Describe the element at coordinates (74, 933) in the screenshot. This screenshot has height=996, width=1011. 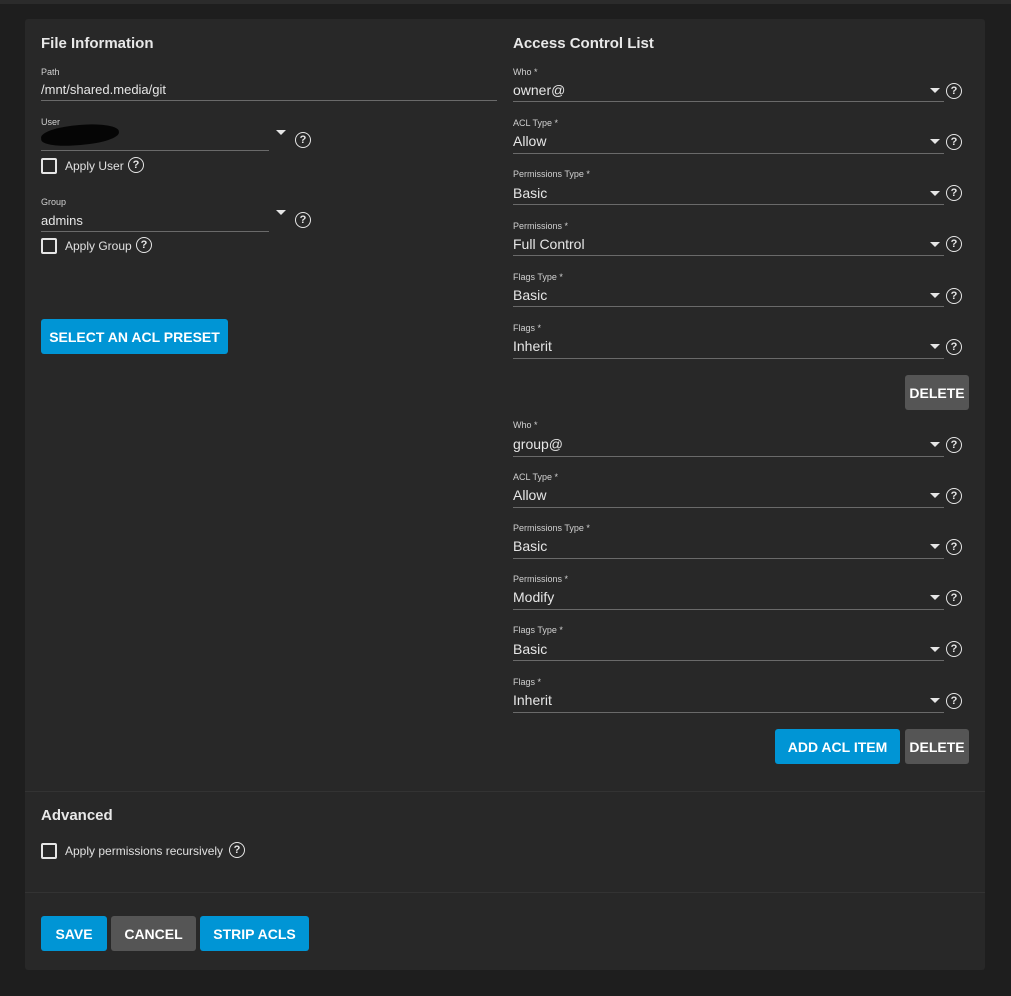
I see `save-button: SAVE` at that location.